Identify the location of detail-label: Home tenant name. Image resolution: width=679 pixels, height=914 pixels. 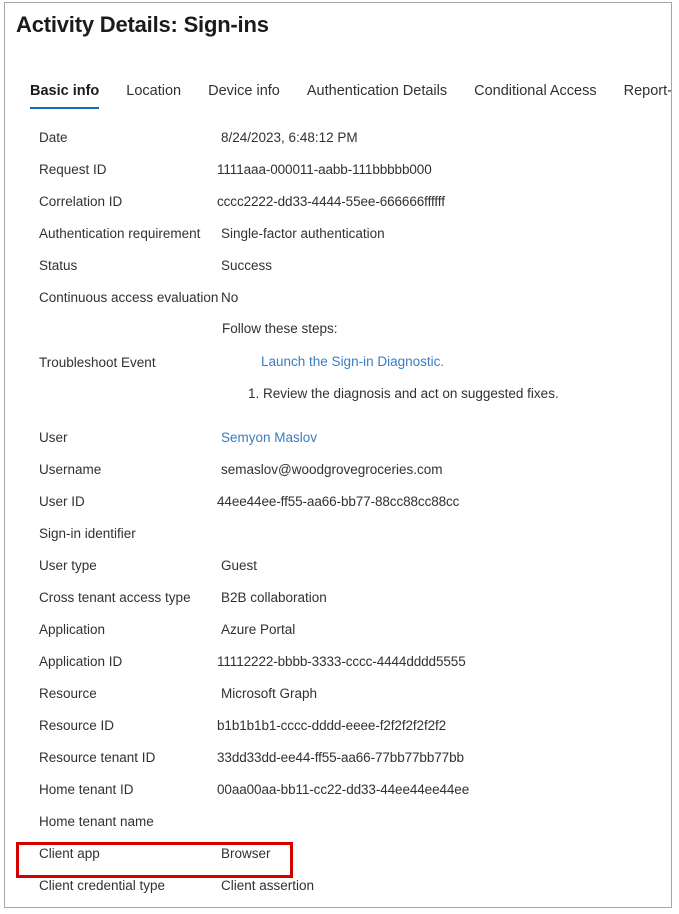
(96, 821).